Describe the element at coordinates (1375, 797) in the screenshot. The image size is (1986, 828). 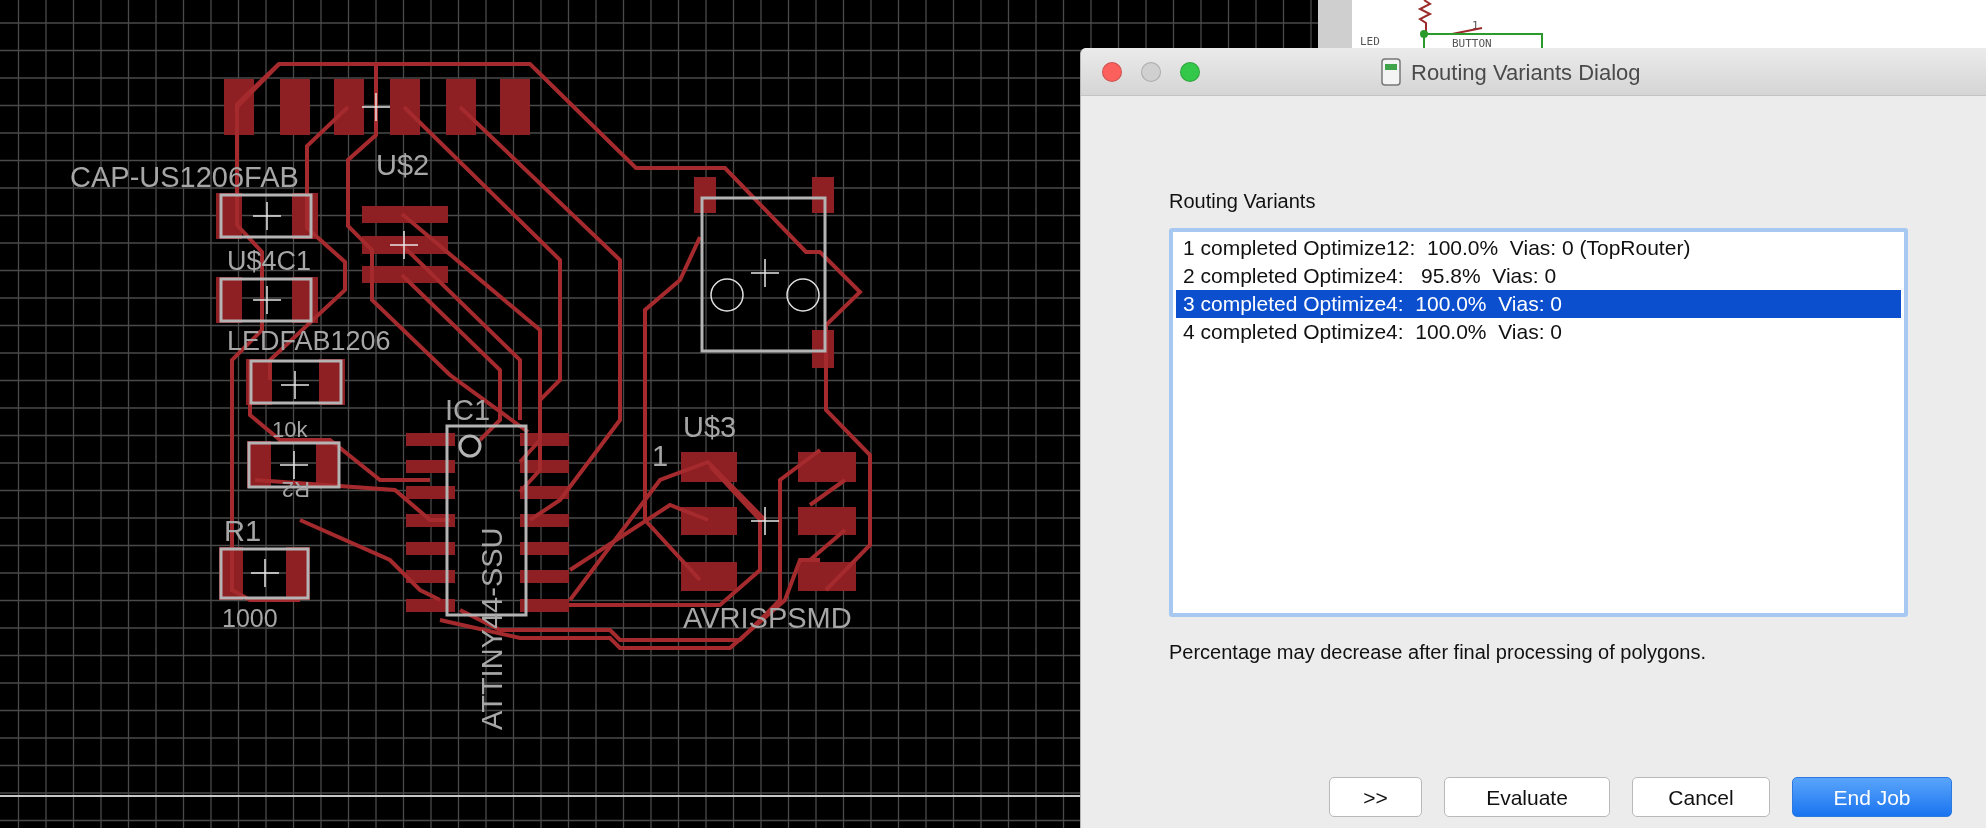
I see `dialog-button: >>` at that location.